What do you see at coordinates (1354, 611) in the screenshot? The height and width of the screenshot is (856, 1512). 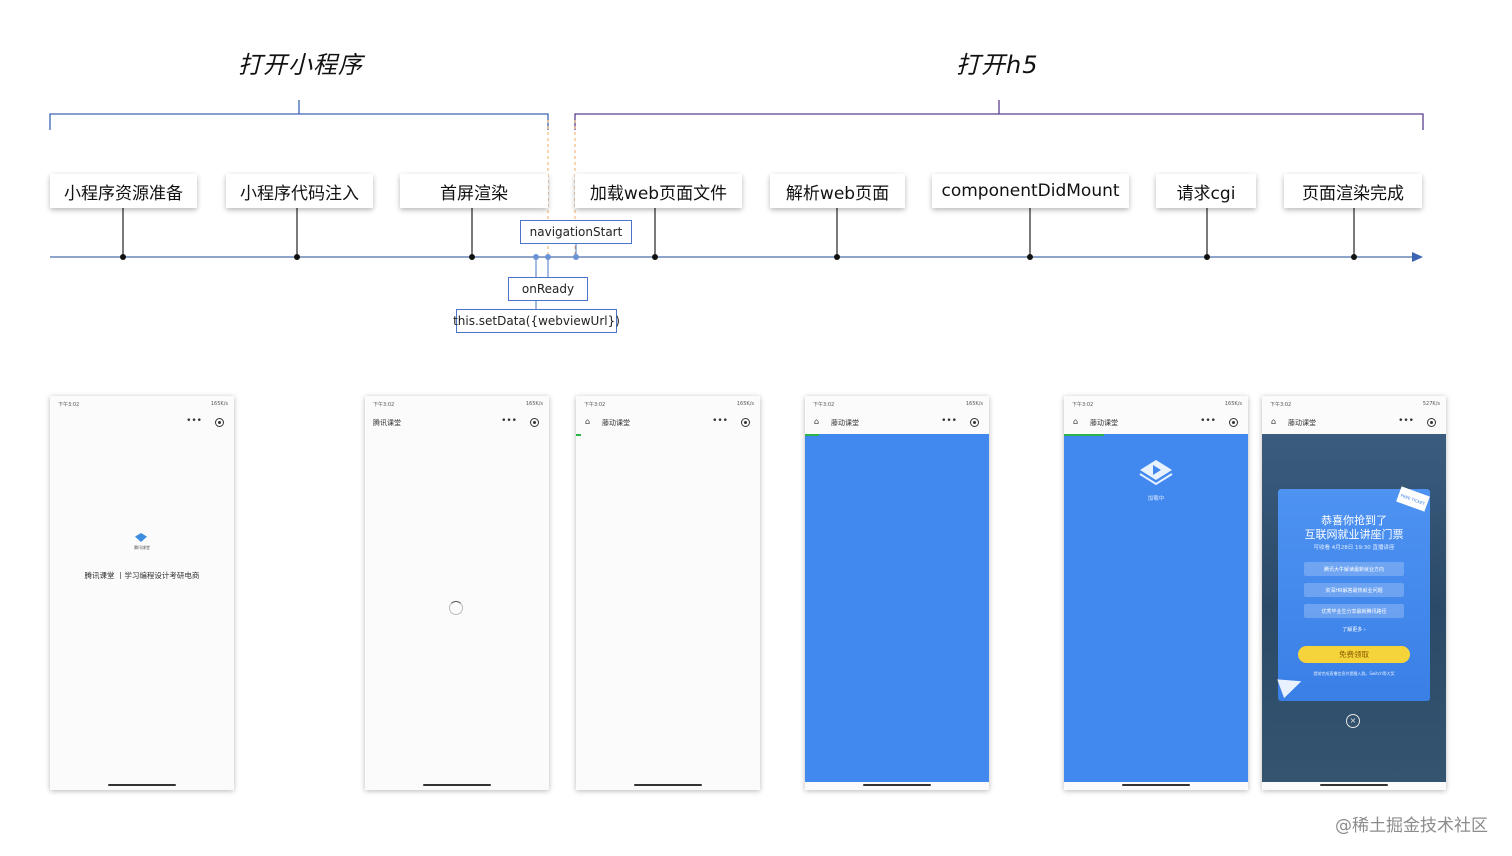 I see `promo-item-3: 优秀毕业生分享最新腾讯路径` at bounding box center [1354, 611].